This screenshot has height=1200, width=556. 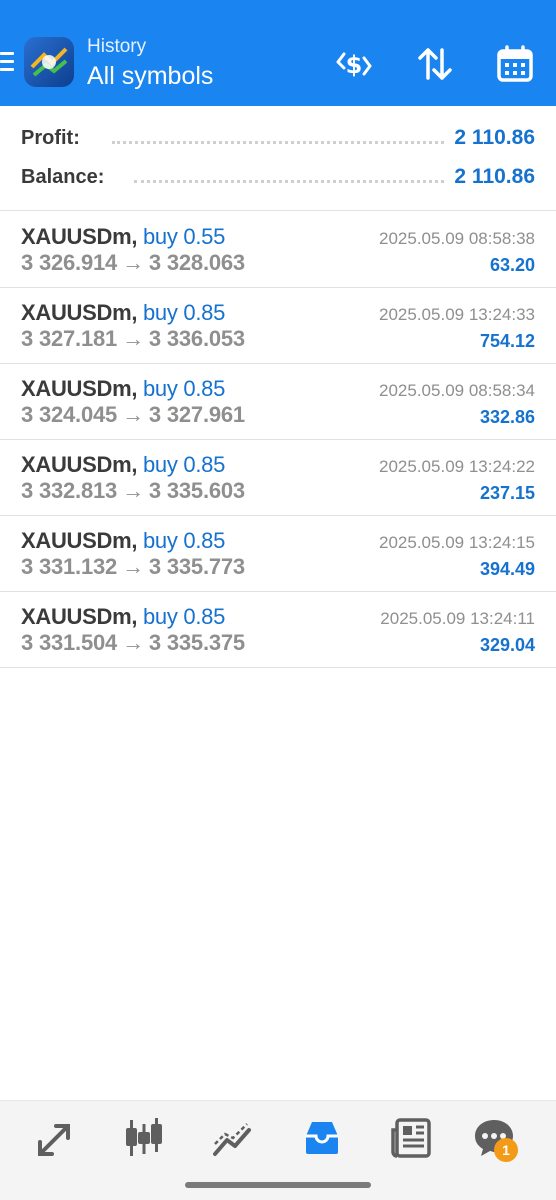 I want to click on balance-value: 2 110.86, so click(x=494, y=176).